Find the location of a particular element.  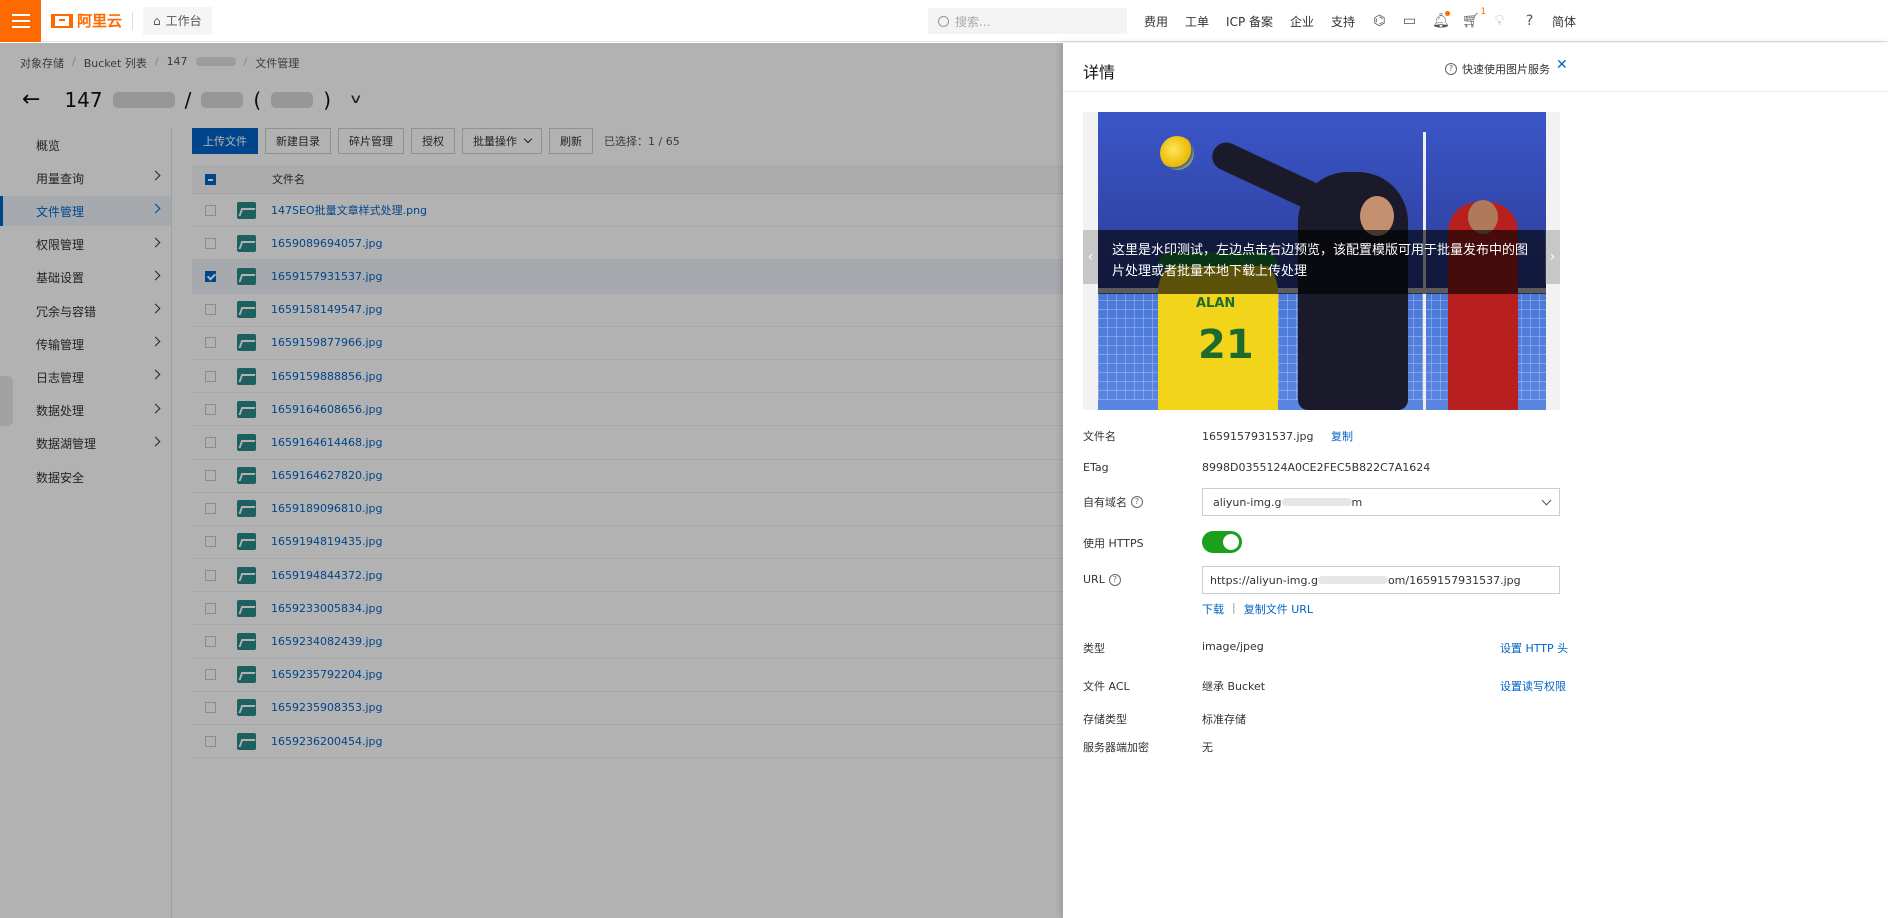

jersey-number: 21 is located at coordinates (1226, 345).